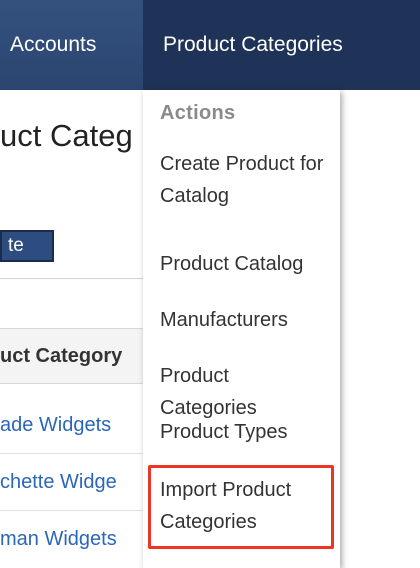  Describe the element at coordinates (281, 45) in the screenshot. I see `nav-tab-product-categories: Product Categories` at that location.